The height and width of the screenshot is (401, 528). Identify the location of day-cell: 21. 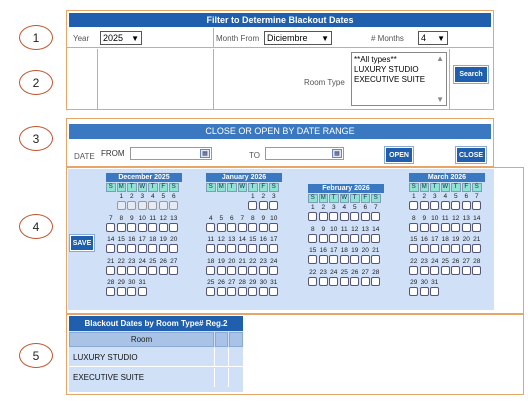
(477, 245).